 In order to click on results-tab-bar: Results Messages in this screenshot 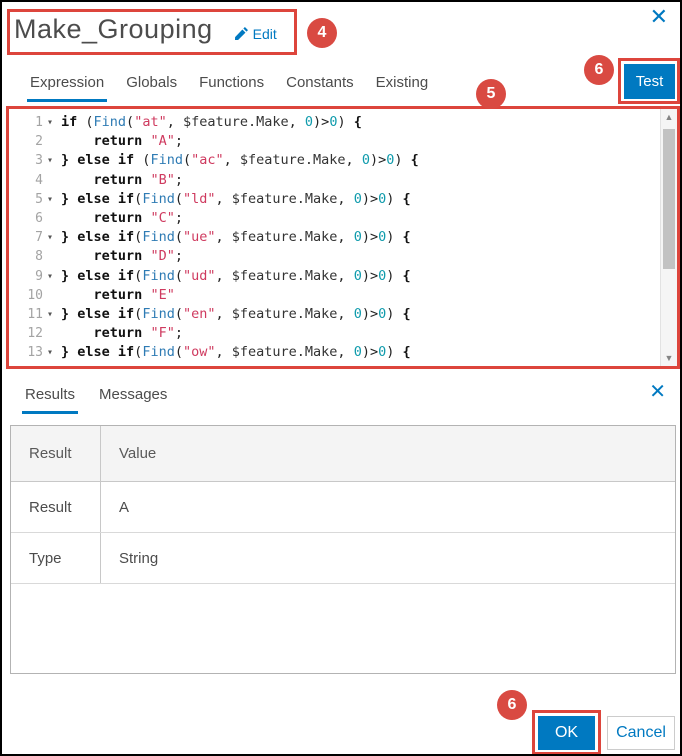, I will do `click(105, 400)`.